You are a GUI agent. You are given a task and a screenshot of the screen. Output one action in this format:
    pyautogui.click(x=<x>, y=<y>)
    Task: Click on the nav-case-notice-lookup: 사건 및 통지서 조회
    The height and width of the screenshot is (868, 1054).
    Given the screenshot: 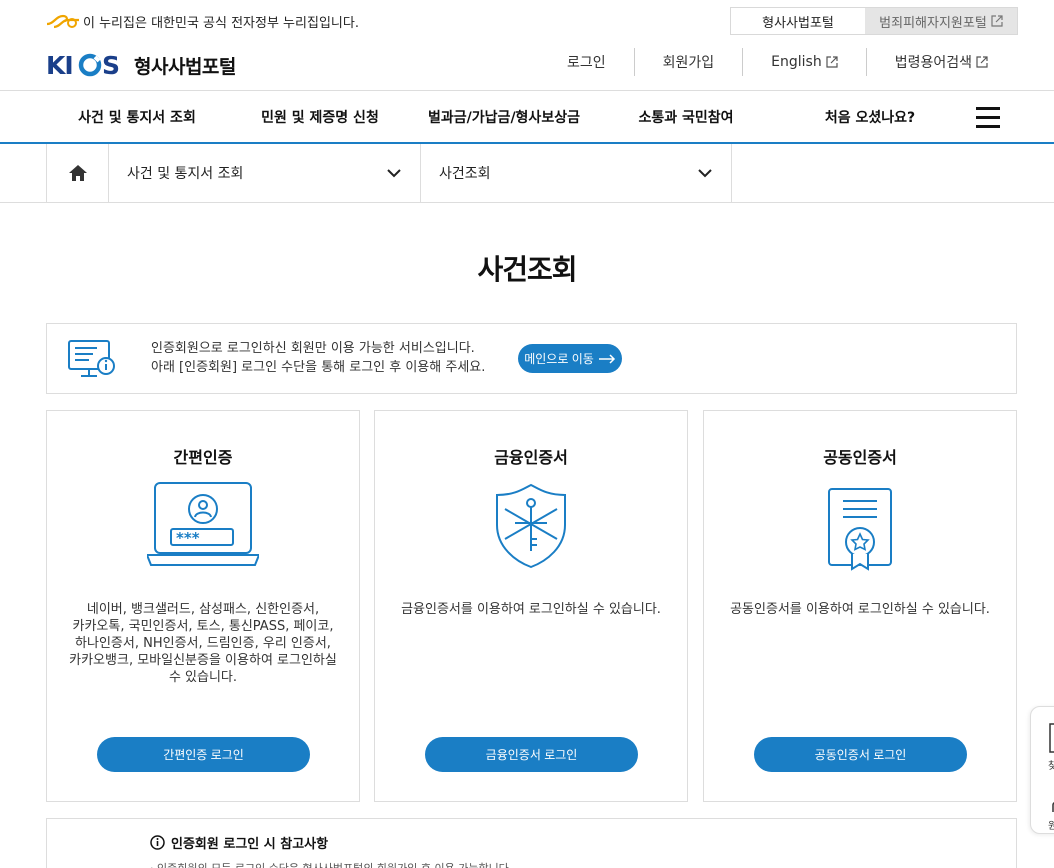 What is the action you would take?
    pyautogui.click(x=137, y=117)
    